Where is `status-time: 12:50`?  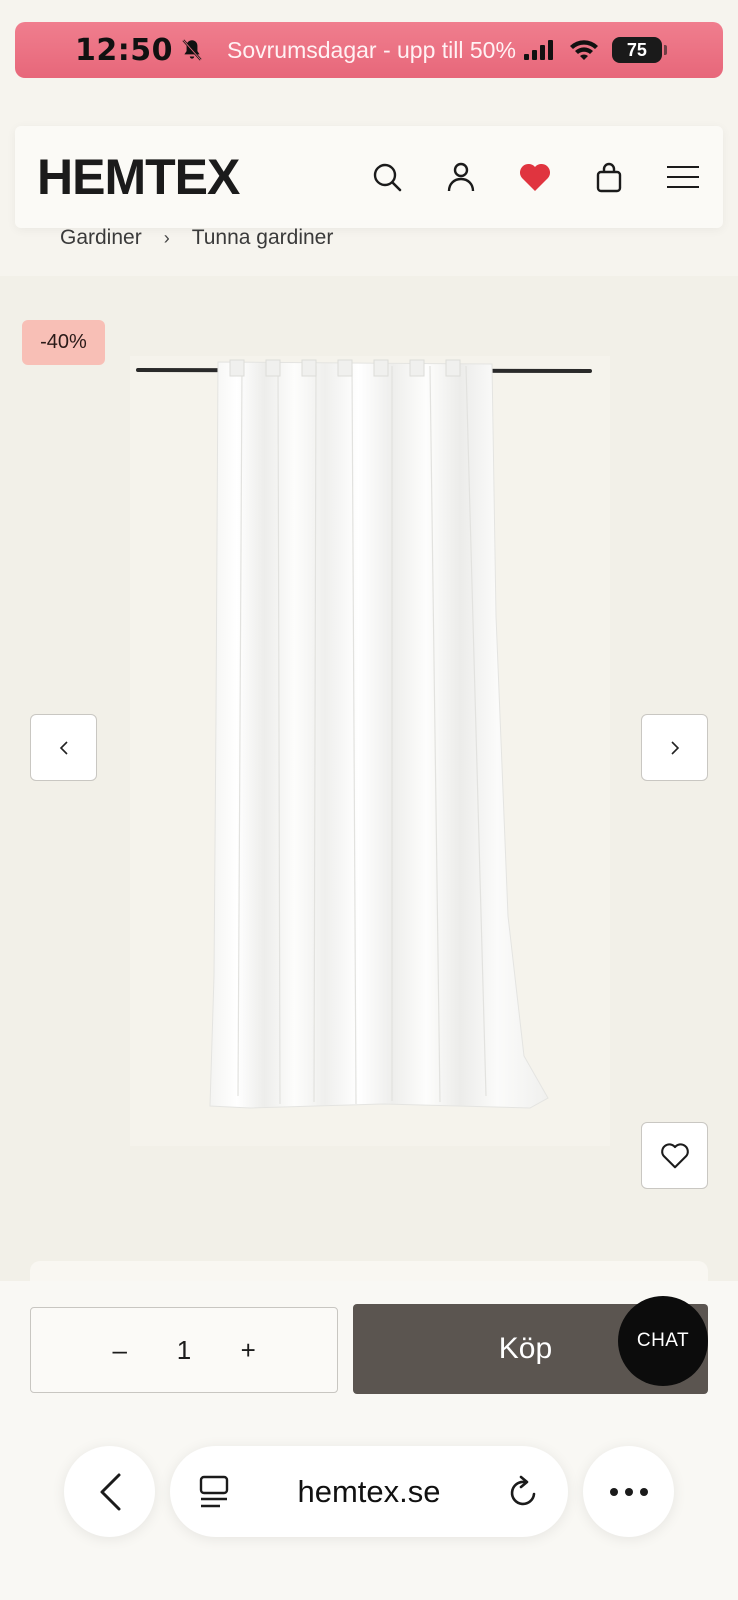
status-time: 12:50 is located at coordinates (124, 50).